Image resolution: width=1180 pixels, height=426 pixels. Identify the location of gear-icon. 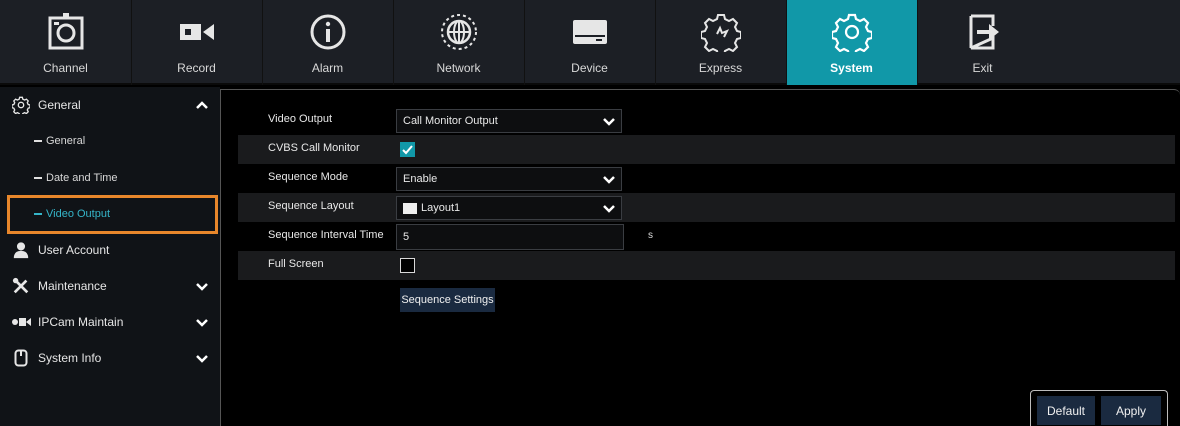
(21, 105).